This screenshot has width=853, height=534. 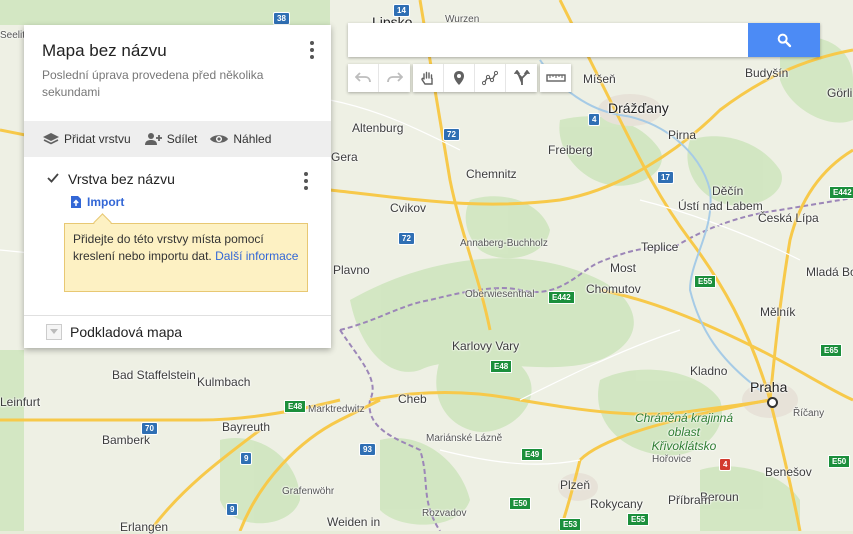 I want to click on measure-group, so click(x=555, y=78).